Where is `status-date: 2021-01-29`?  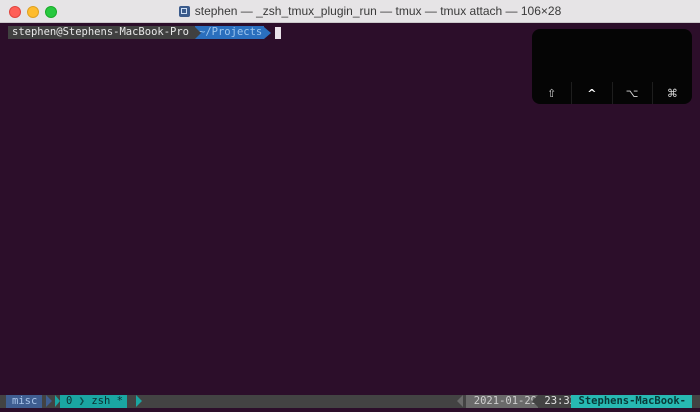
status-date: 2021-01-29 is located at coordinates (502, 401).